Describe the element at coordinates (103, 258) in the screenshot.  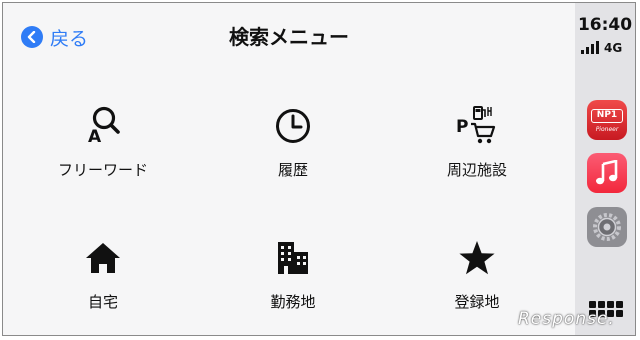
I see `home-icon` at that location.